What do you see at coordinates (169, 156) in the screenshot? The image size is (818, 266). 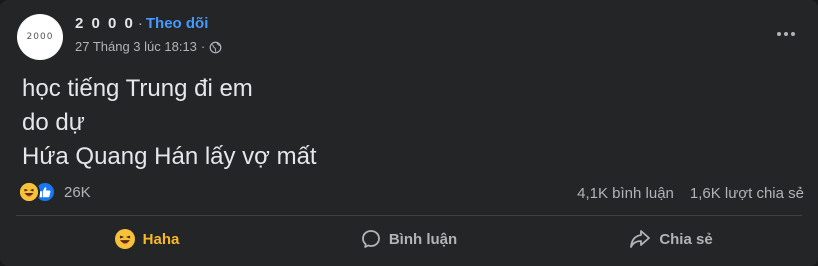 I see `post-line: Hứa Quang Hán lấy vợ mất` at bounding box center [169, 156].